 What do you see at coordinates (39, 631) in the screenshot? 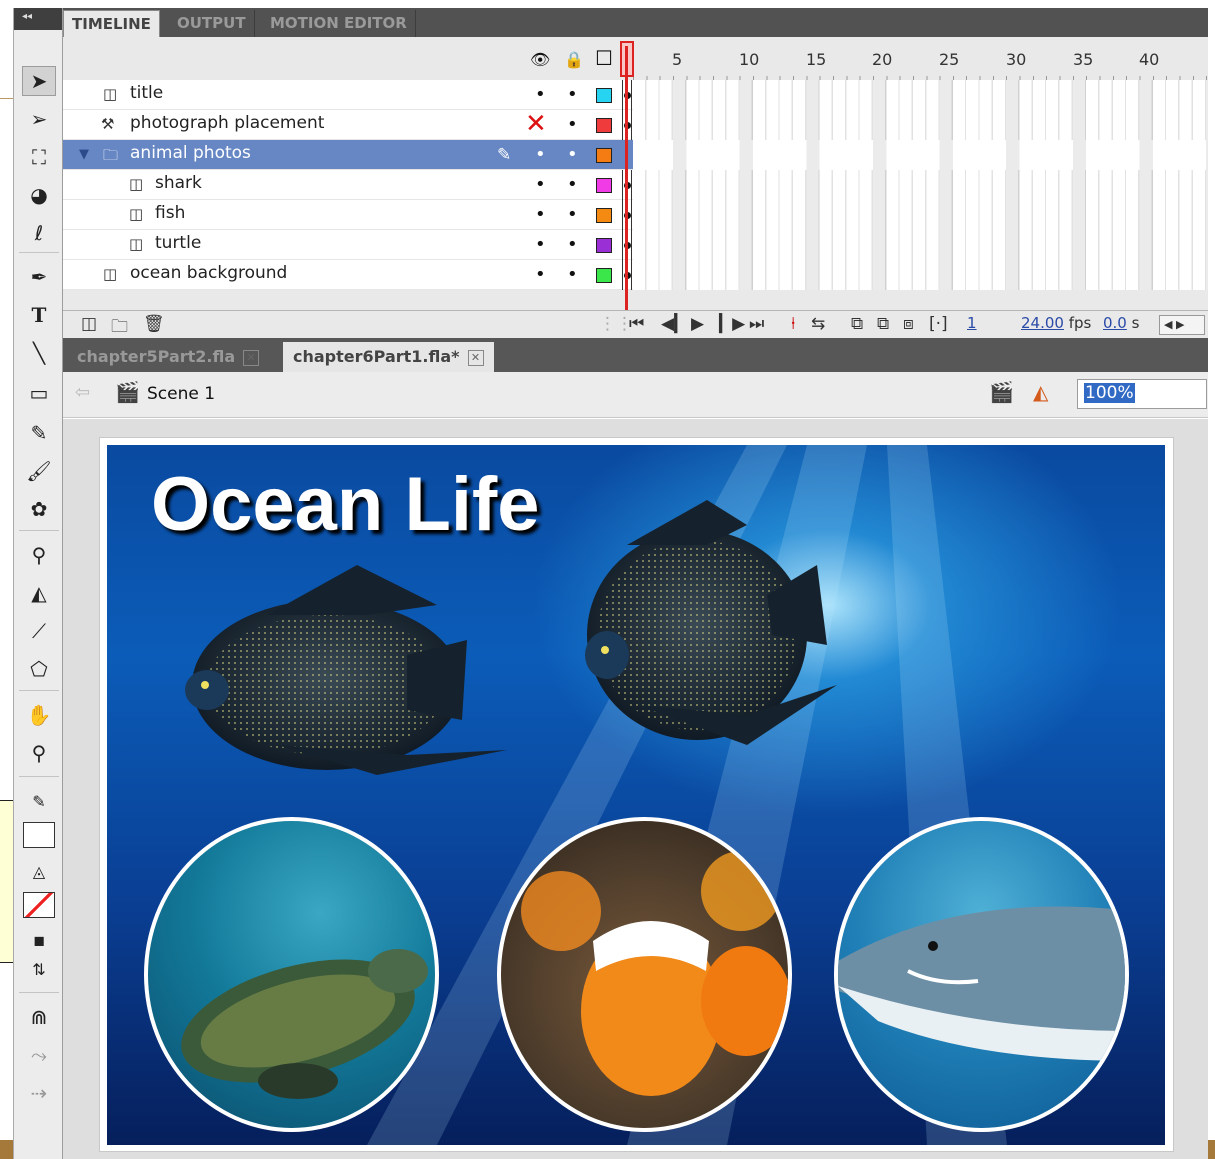
I see `eyedropper-icon: ⟋` at bounding box center [39, 631].